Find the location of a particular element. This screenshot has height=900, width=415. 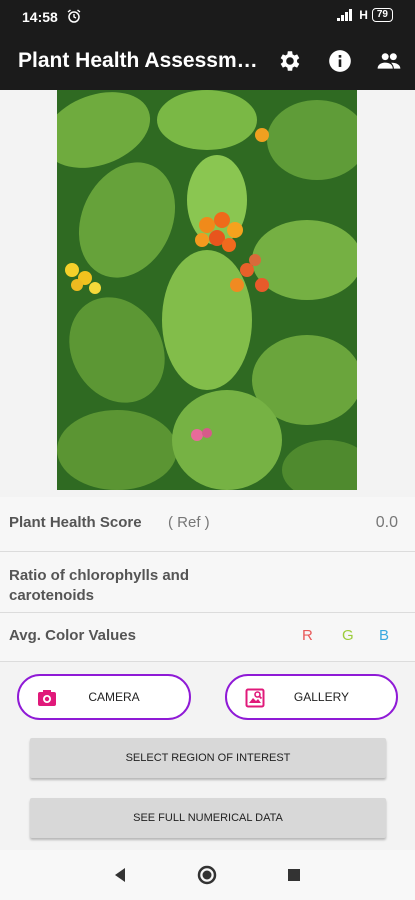

battery-indicator: 79 is located at coordinates (382, 15).